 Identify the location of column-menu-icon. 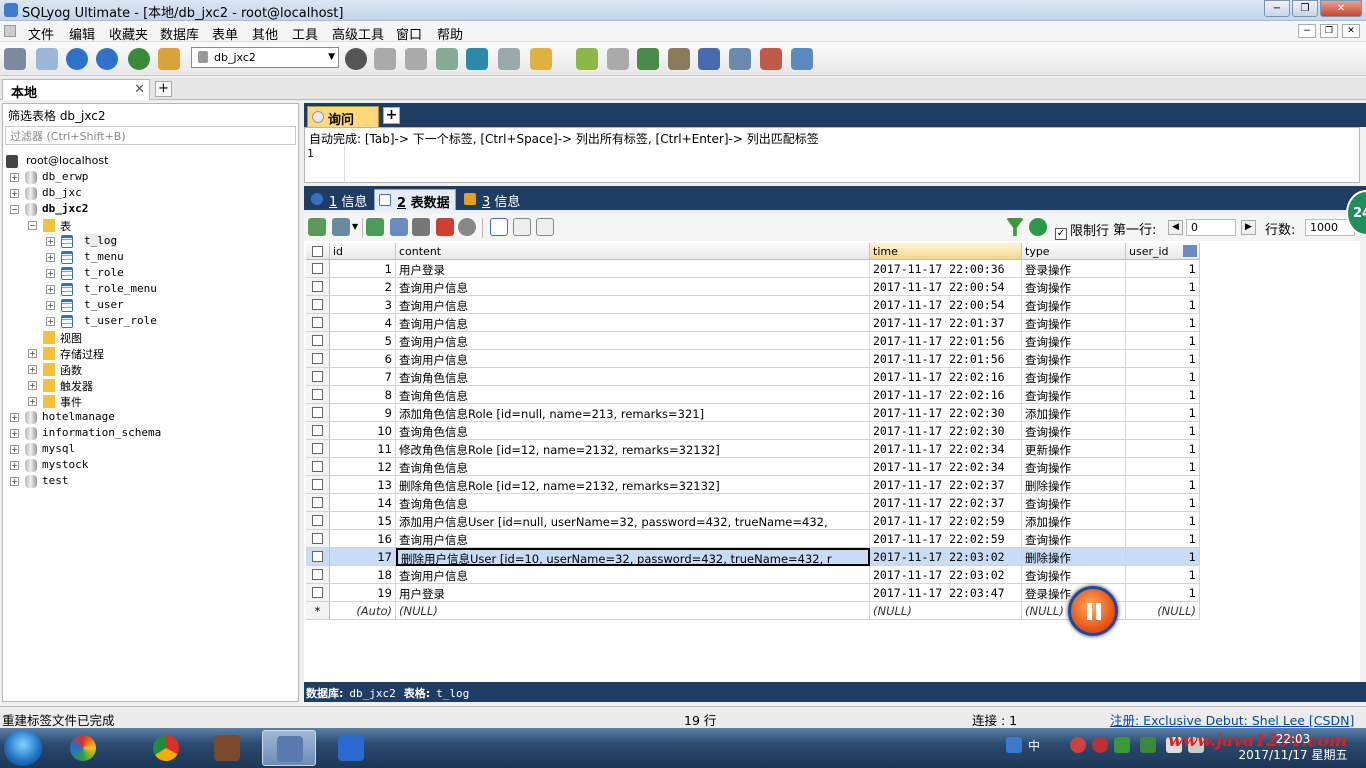
(1190, 251).